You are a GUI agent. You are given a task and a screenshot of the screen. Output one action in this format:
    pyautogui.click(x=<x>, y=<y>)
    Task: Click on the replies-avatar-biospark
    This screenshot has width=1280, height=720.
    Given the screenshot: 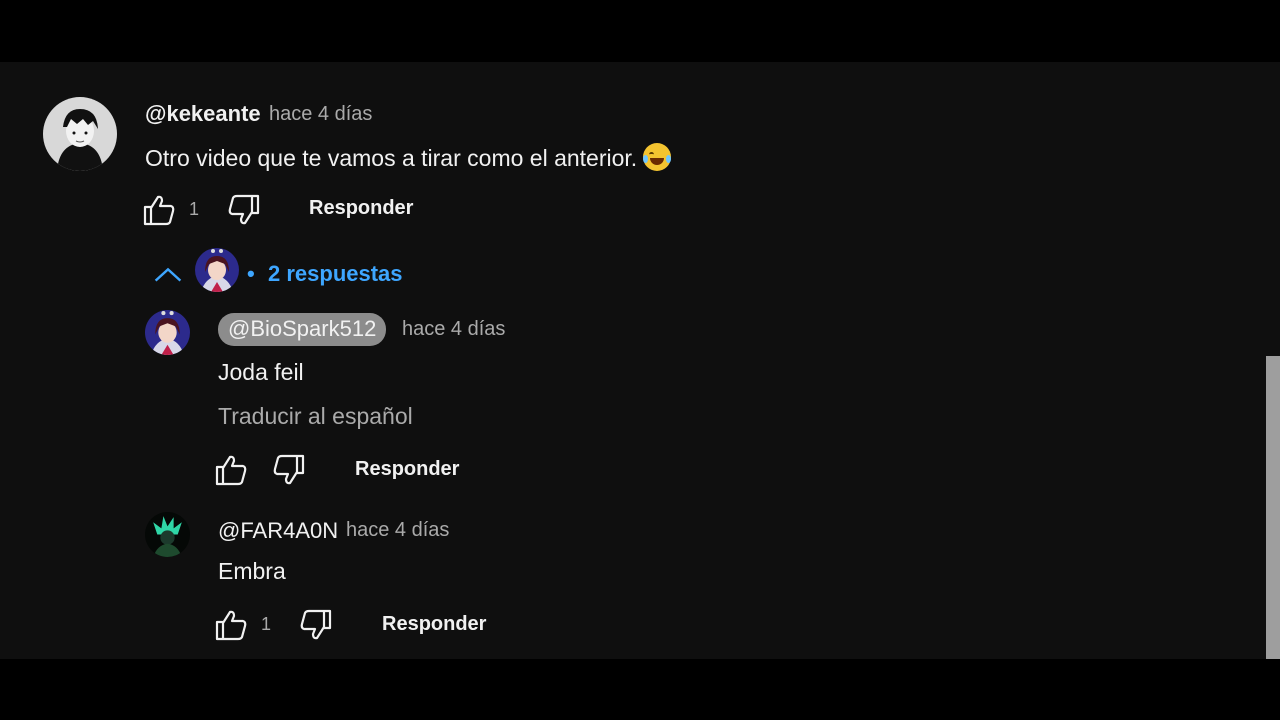 What is the action you would take?
    pyautogui.click(x=217, y=270)
    